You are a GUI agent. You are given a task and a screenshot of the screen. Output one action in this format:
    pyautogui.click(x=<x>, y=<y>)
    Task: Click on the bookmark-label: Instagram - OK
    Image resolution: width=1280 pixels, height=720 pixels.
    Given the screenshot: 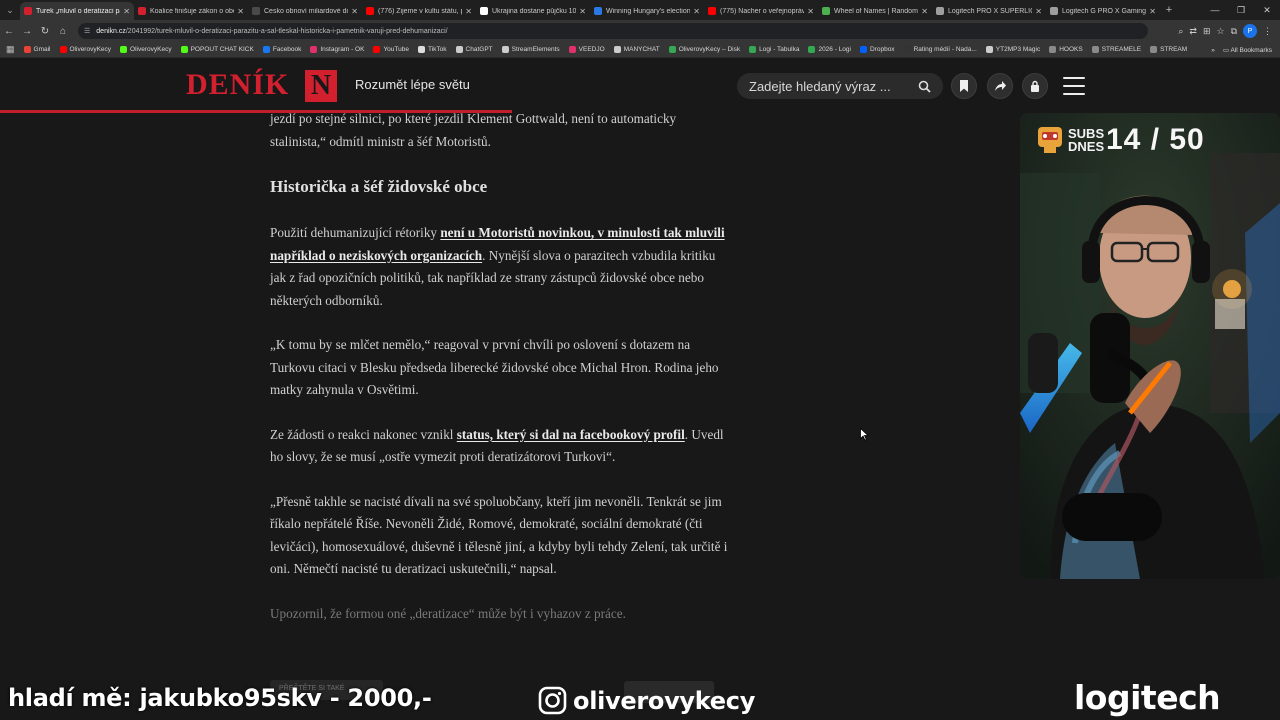 What is the action you would take?
    pyautogui.click(x=342, y=49)
    